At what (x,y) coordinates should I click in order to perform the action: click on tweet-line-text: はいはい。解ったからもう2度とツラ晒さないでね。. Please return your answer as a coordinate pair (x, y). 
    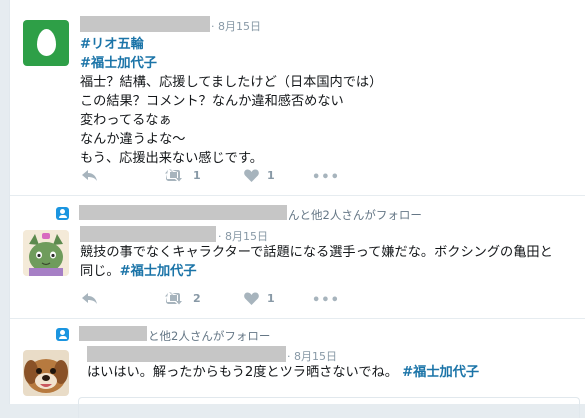
    Looking at the image, I should click on (242, 372).